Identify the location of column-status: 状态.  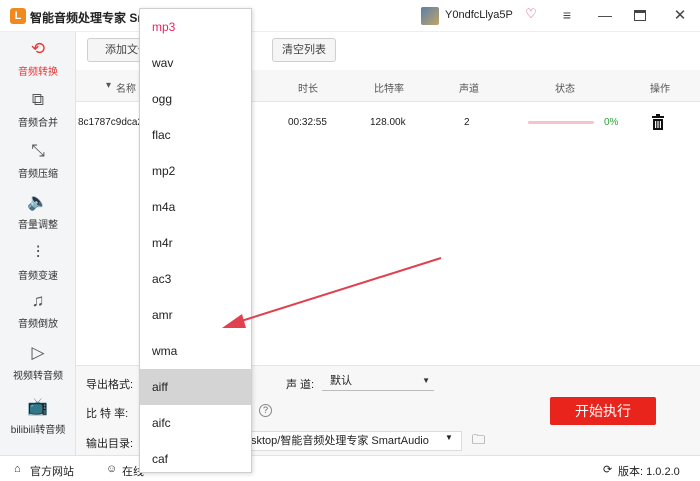
(565, 89).